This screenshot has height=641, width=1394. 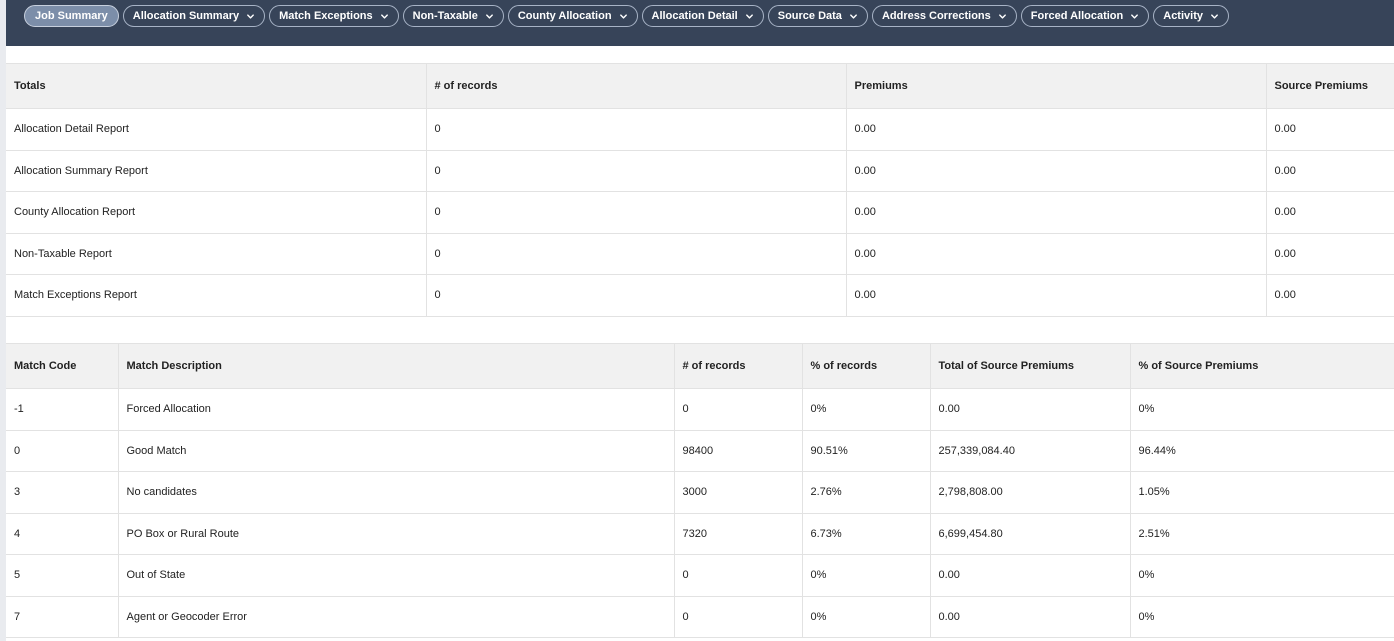 I want to click on match-header-of-source-premiums: % of Source Premiums, so click(x=1261, y=366).